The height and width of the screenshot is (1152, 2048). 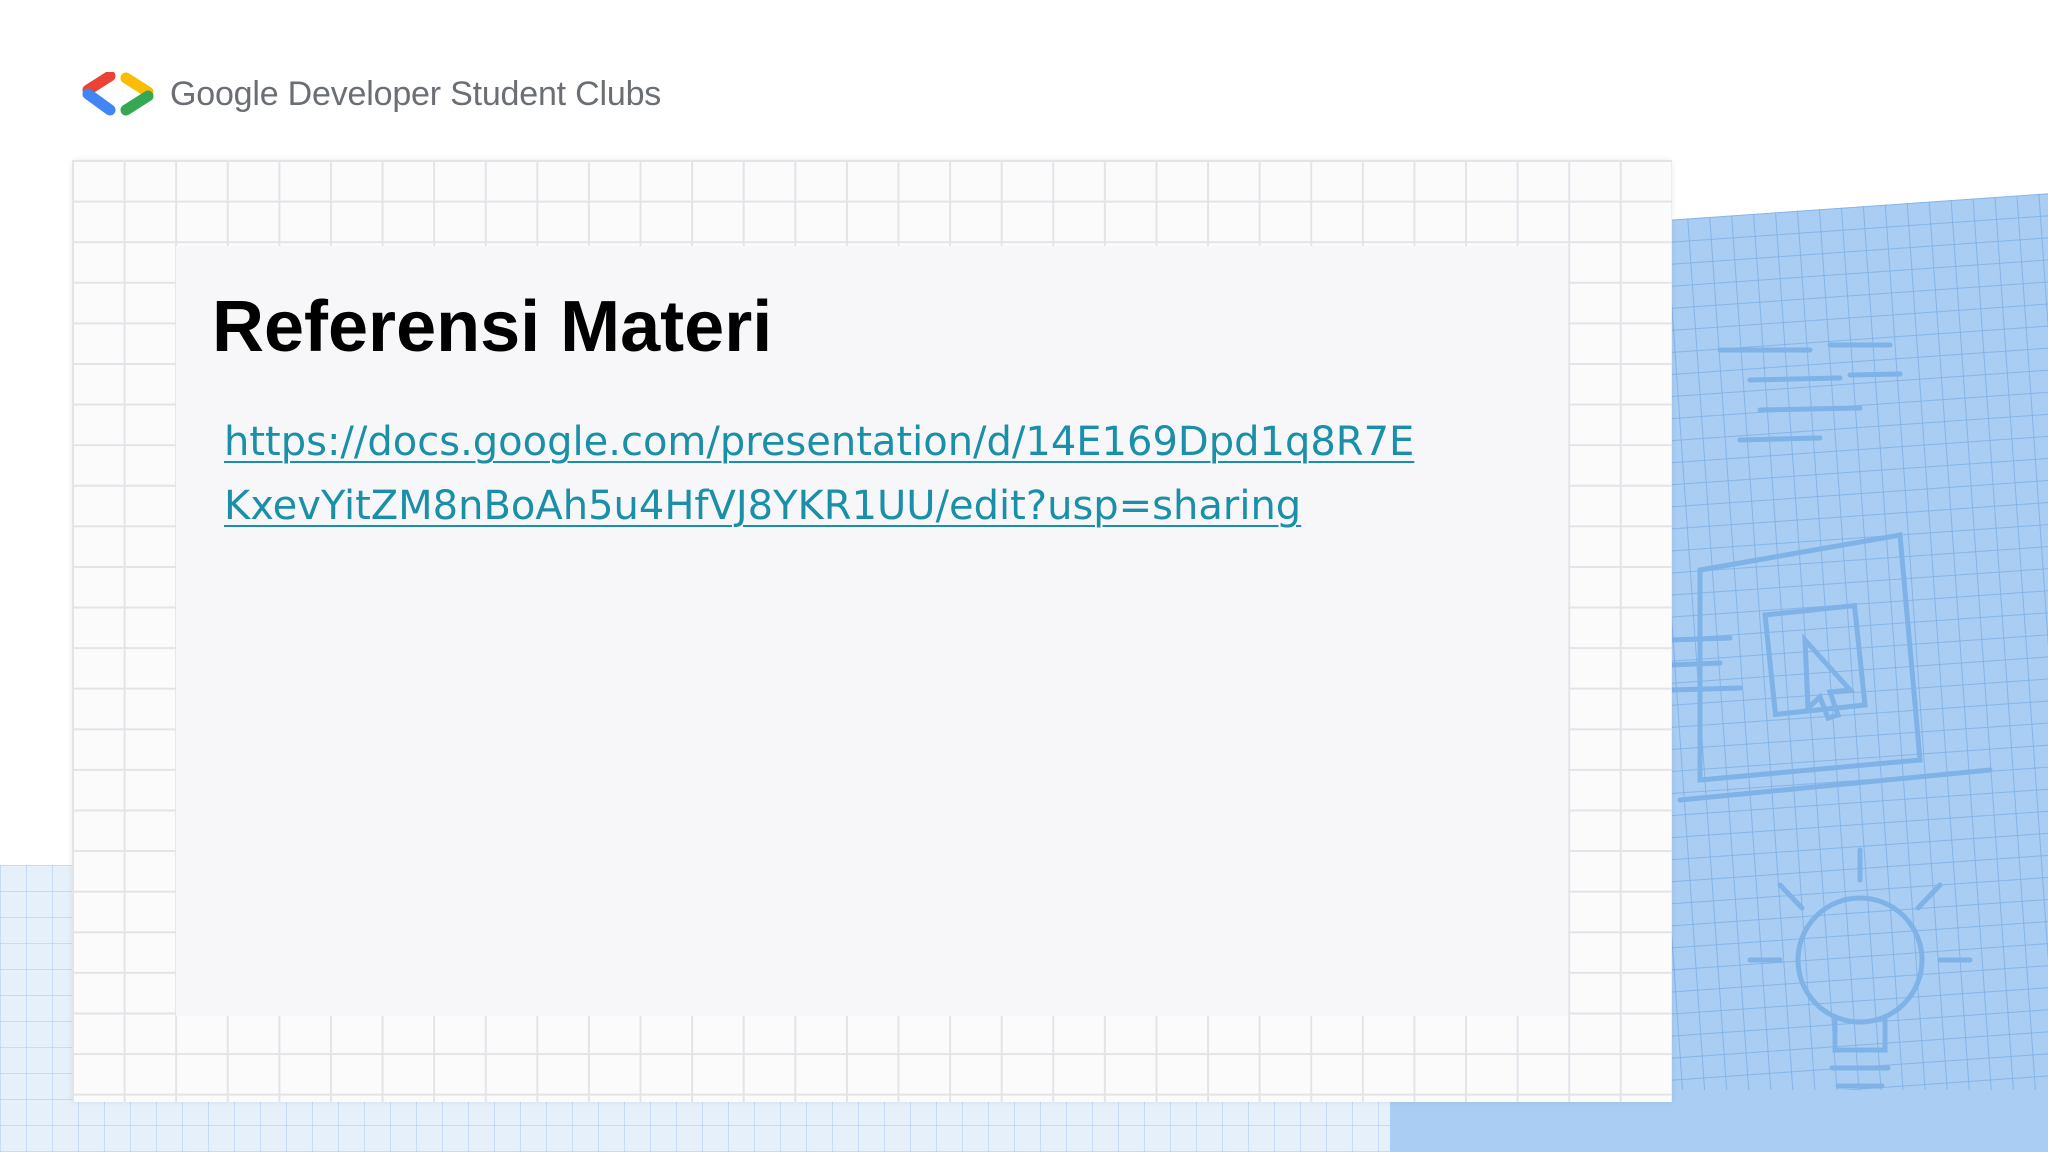 What do you see at coordinates (492, 327) in the screenshot?
I see `slide-title: Referensi Materi` at bounding box center [492, 327].